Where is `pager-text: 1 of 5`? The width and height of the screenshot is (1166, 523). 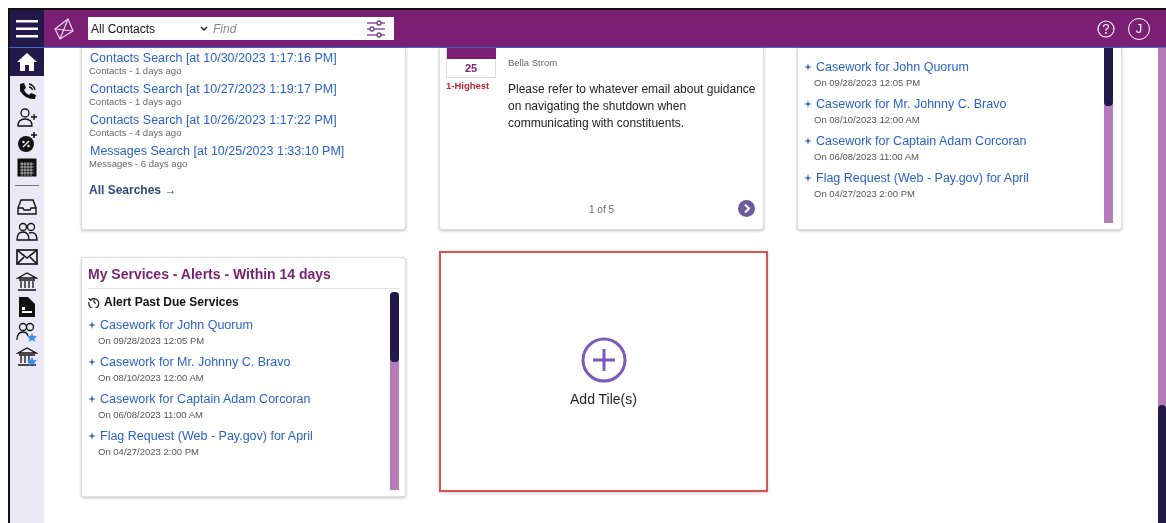
pager-text: 1 of 5 is located at coordinates (601, 209).